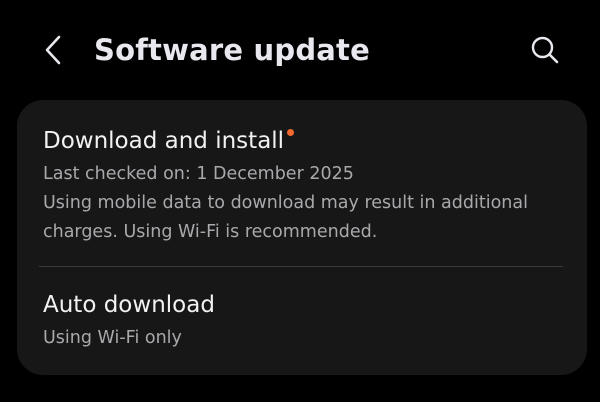 The height and width of the screenshot is (402, 600). I want to click on update-badge-dot, so click(291, 132).